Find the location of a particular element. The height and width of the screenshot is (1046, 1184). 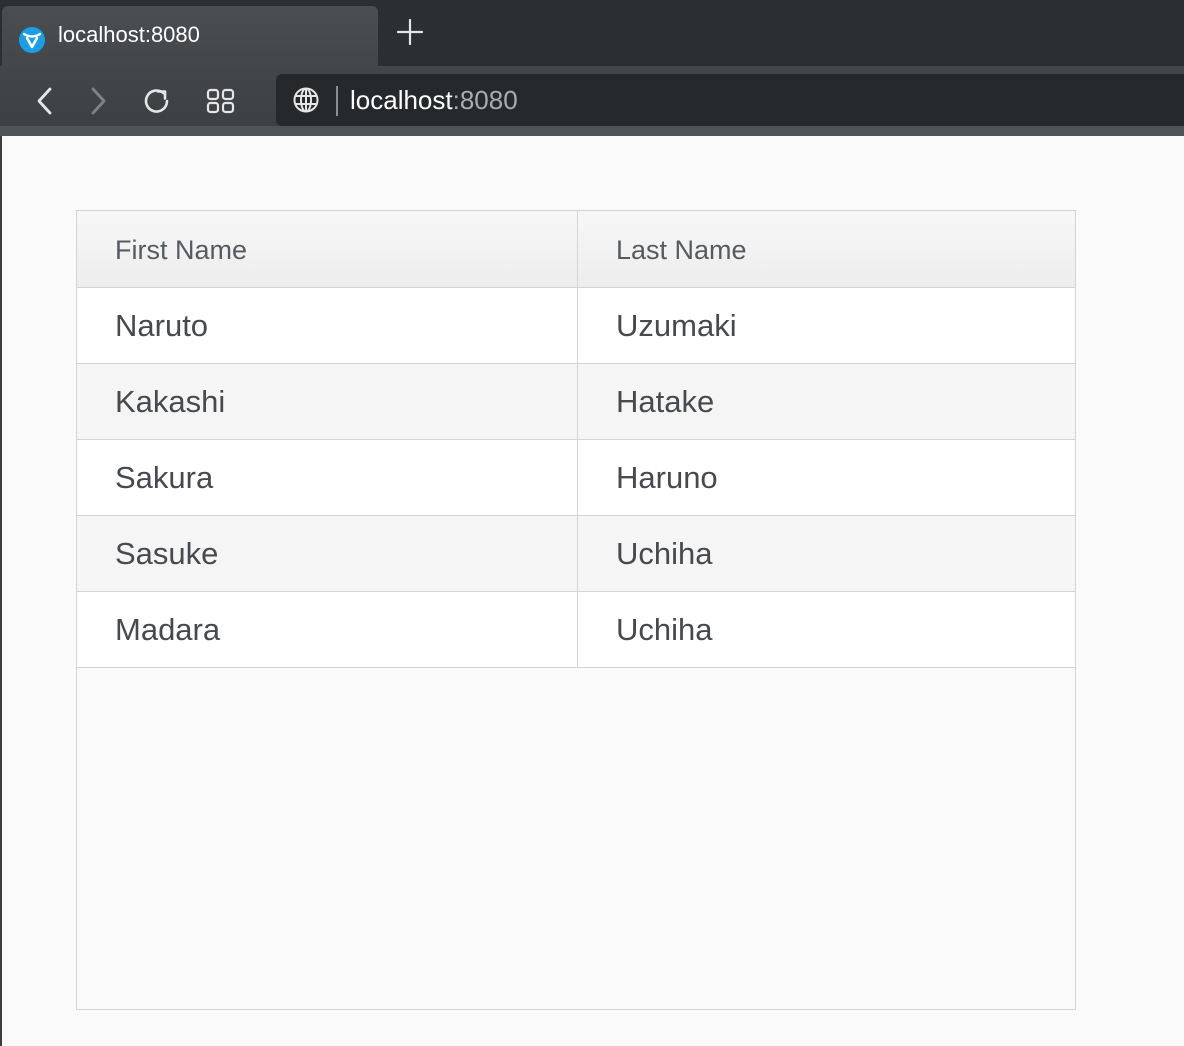

table-row: Madara Uchiha is located at coordinates (576, 630).